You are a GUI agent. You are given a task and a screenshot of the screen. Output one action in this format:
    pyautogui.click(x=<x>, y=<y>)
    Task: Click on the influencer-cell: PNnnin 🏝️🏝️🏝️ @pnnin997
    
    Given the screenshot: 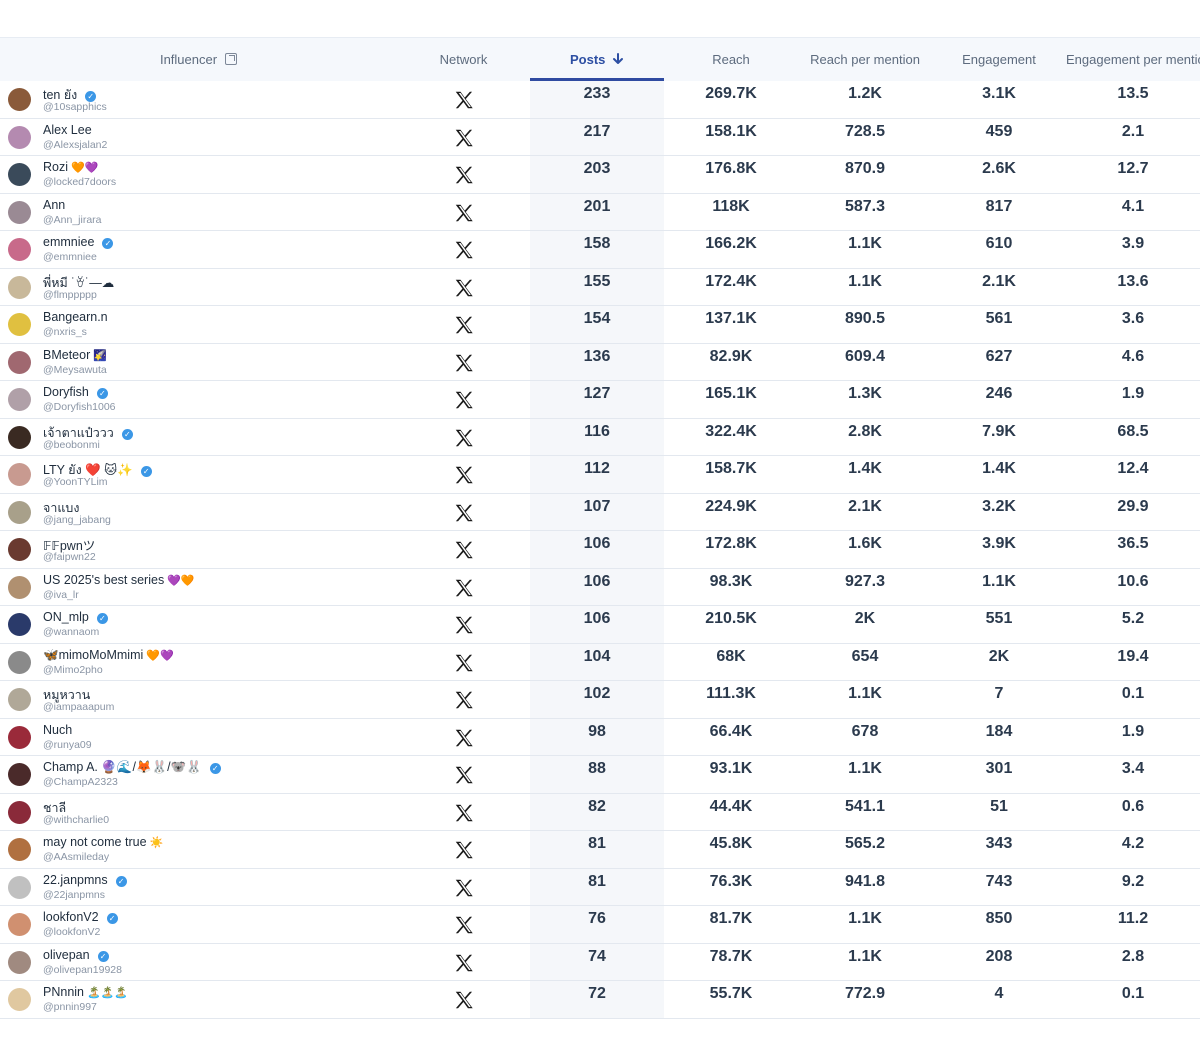 What is the action you would take?
    pyautogui.click(x=200, y=999)
    